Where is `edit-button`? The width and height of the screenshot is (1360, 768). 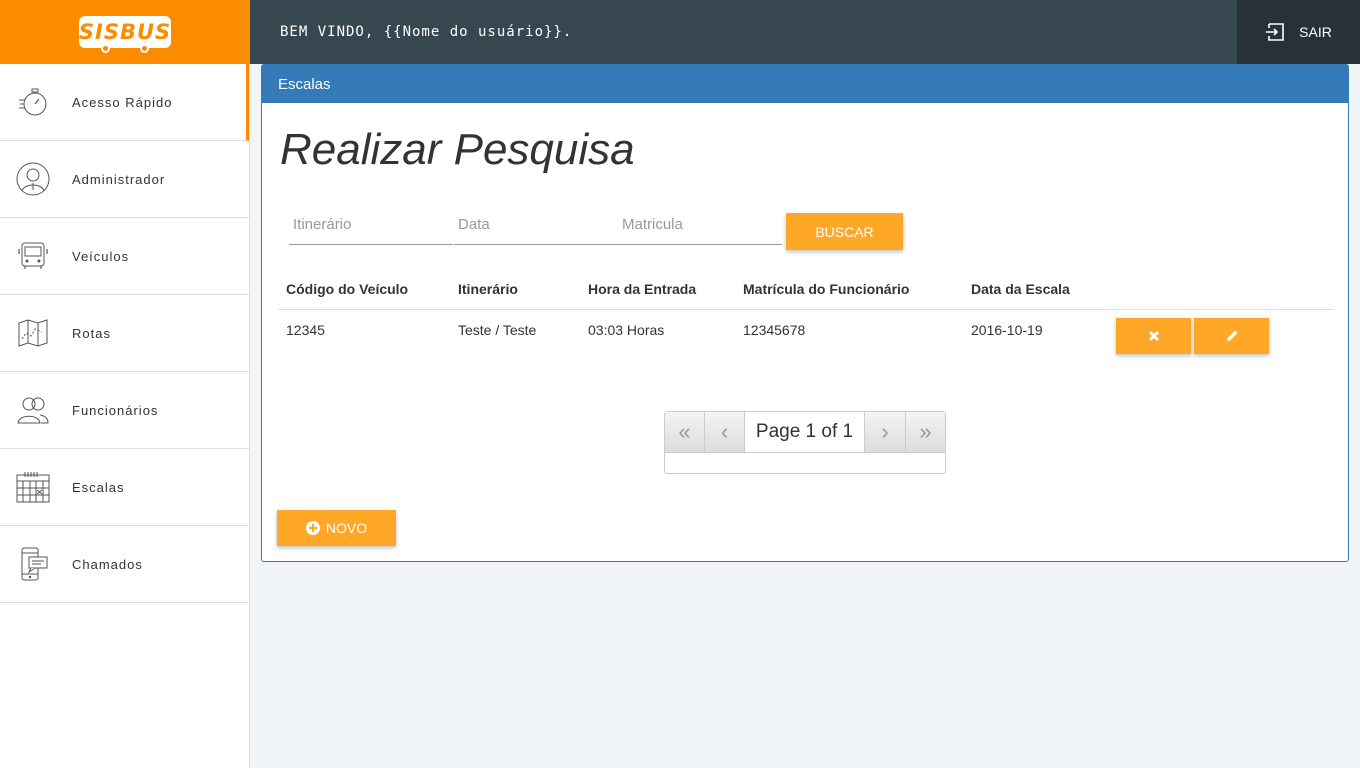
edit-button is located at coordinates (1231, 336).